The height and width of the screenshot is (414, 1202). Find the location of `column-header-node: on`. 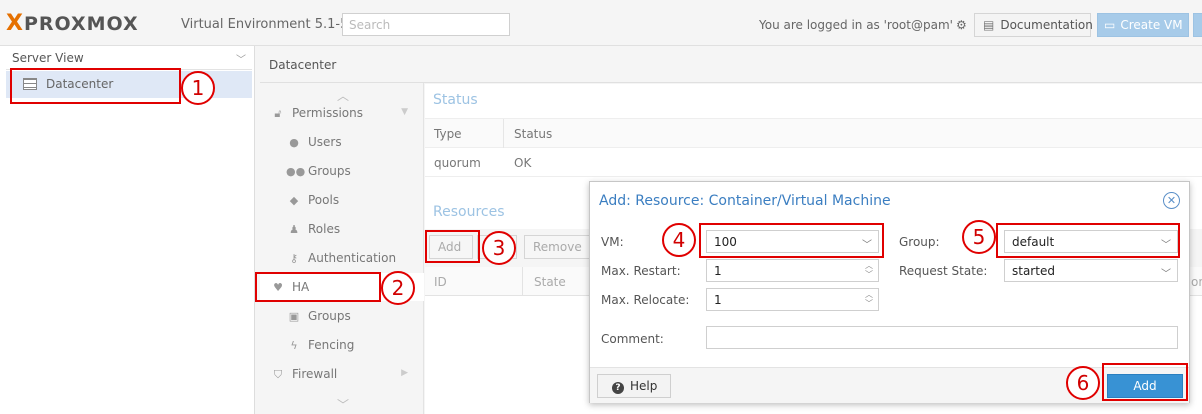

column-header-node: on is located at coordinates (1196, 282).